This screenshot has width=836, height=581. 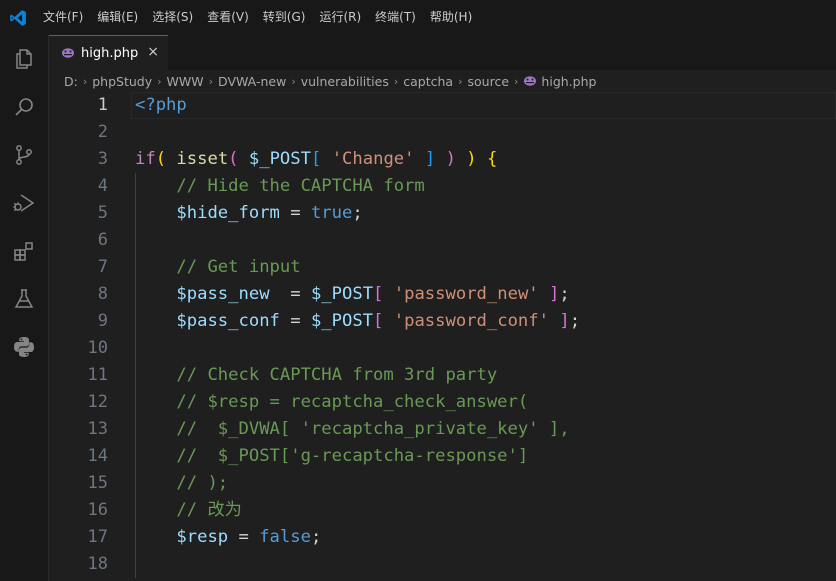 I want to click on code-line: 4 // Hide the CAPTCHA form, so click(x=442, y=186).